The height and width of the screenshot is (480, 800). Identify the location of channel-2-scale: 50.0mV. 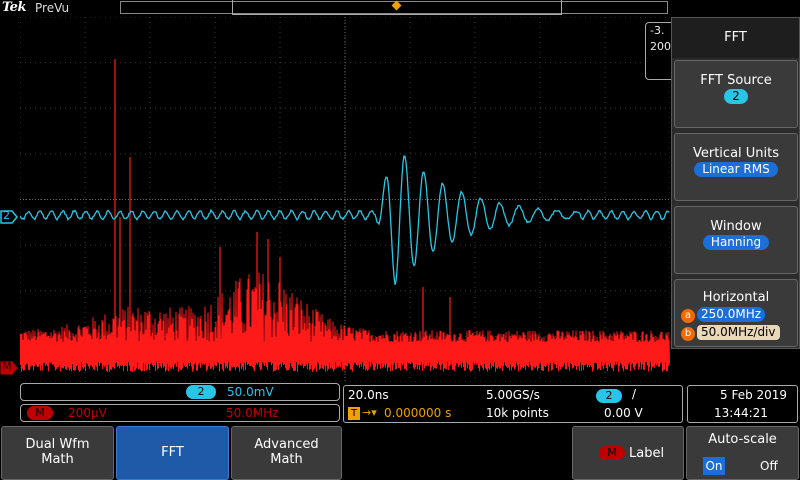
(250, 392).